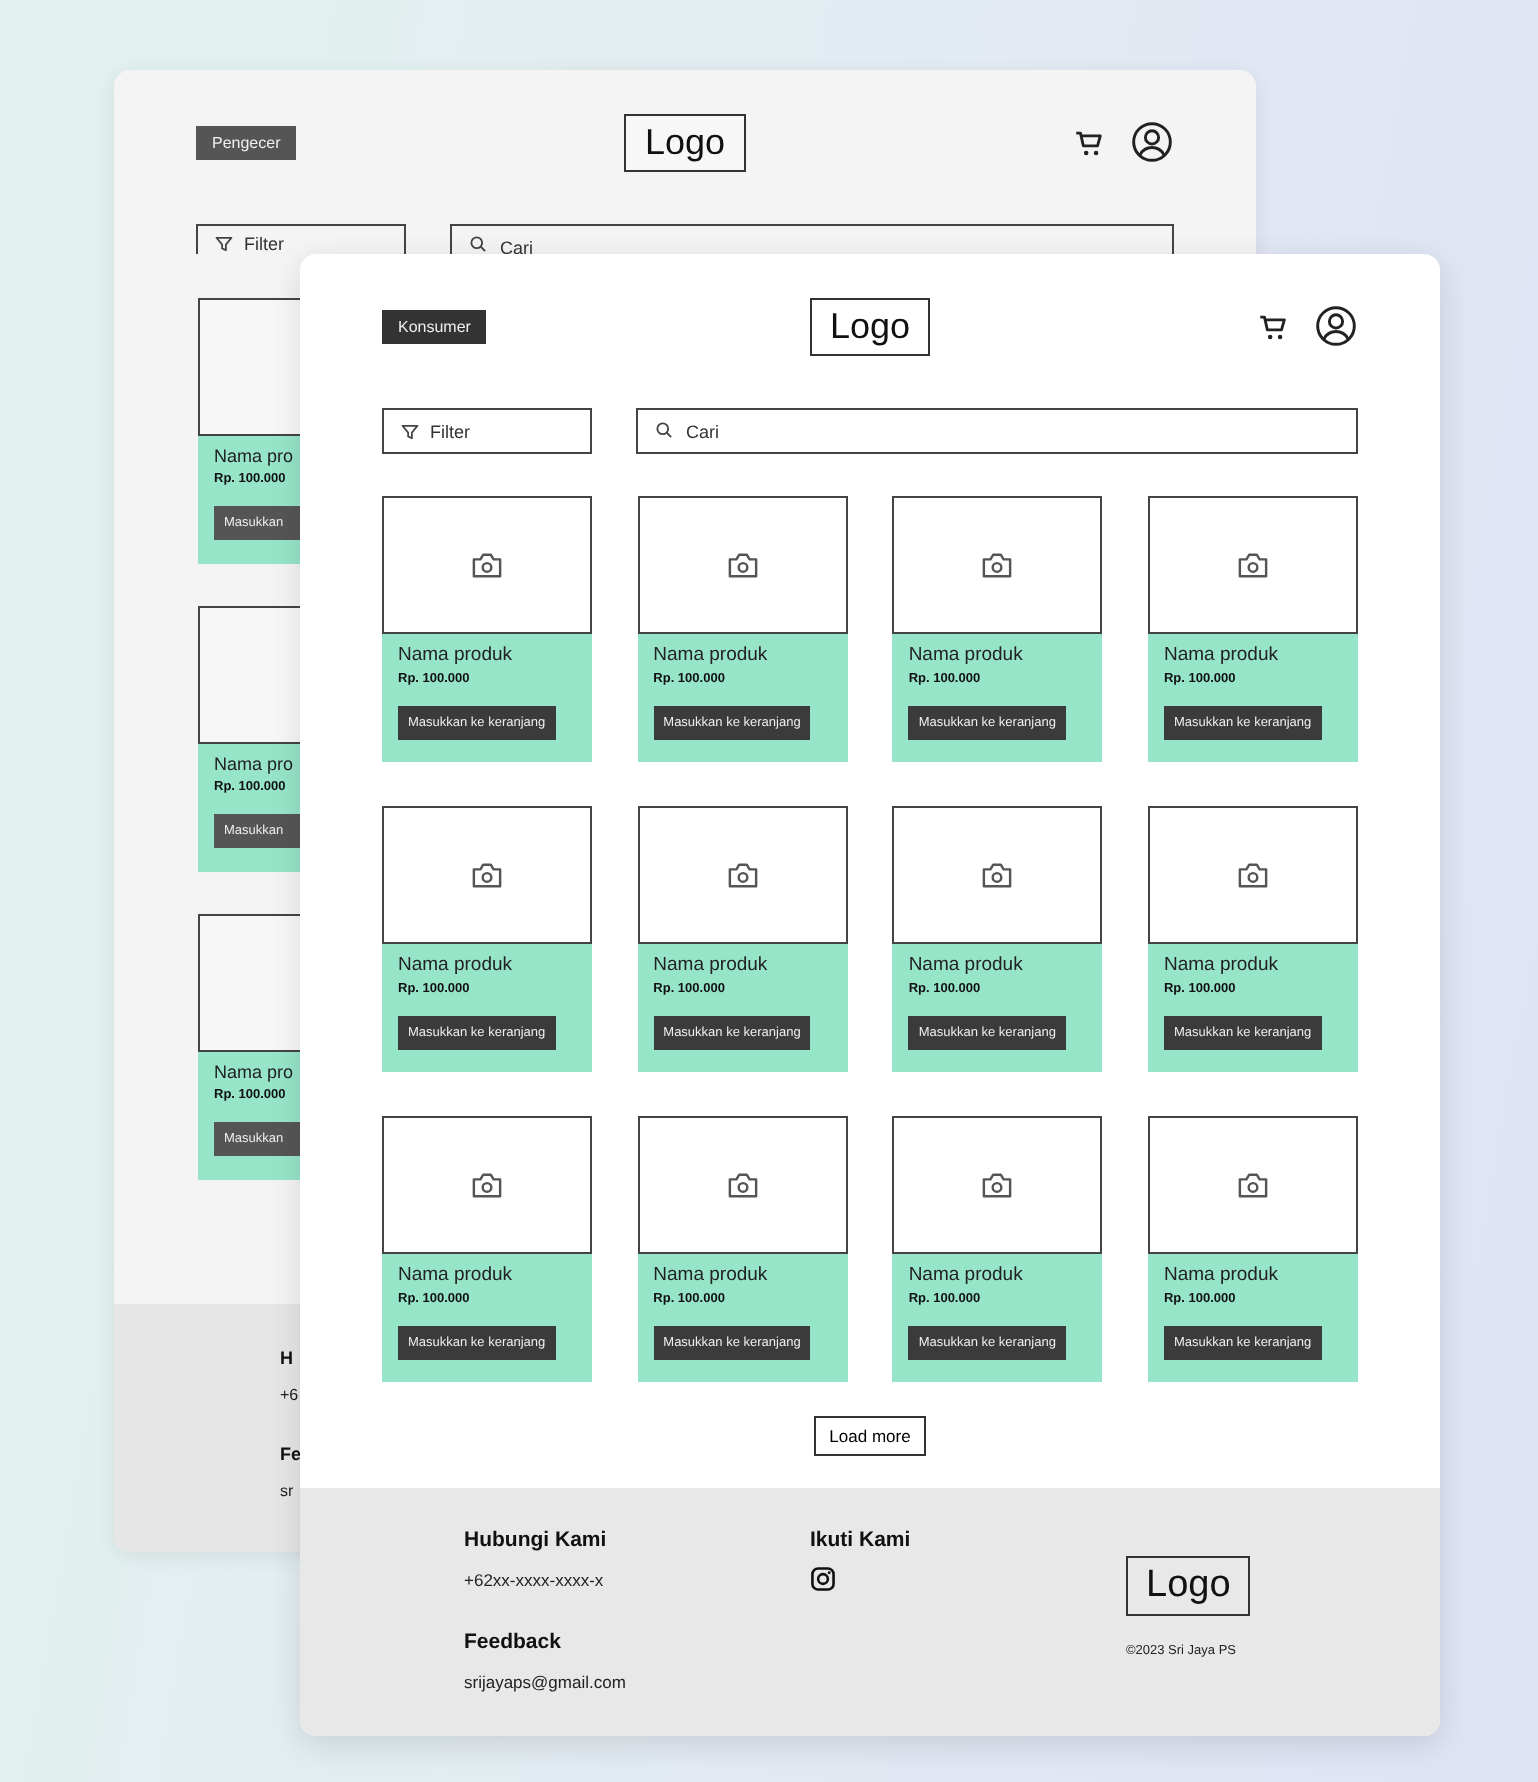 The image size is (1538, 1782). I want to click on email-address: srijayaps@gmail.com, so click(545, 1682).